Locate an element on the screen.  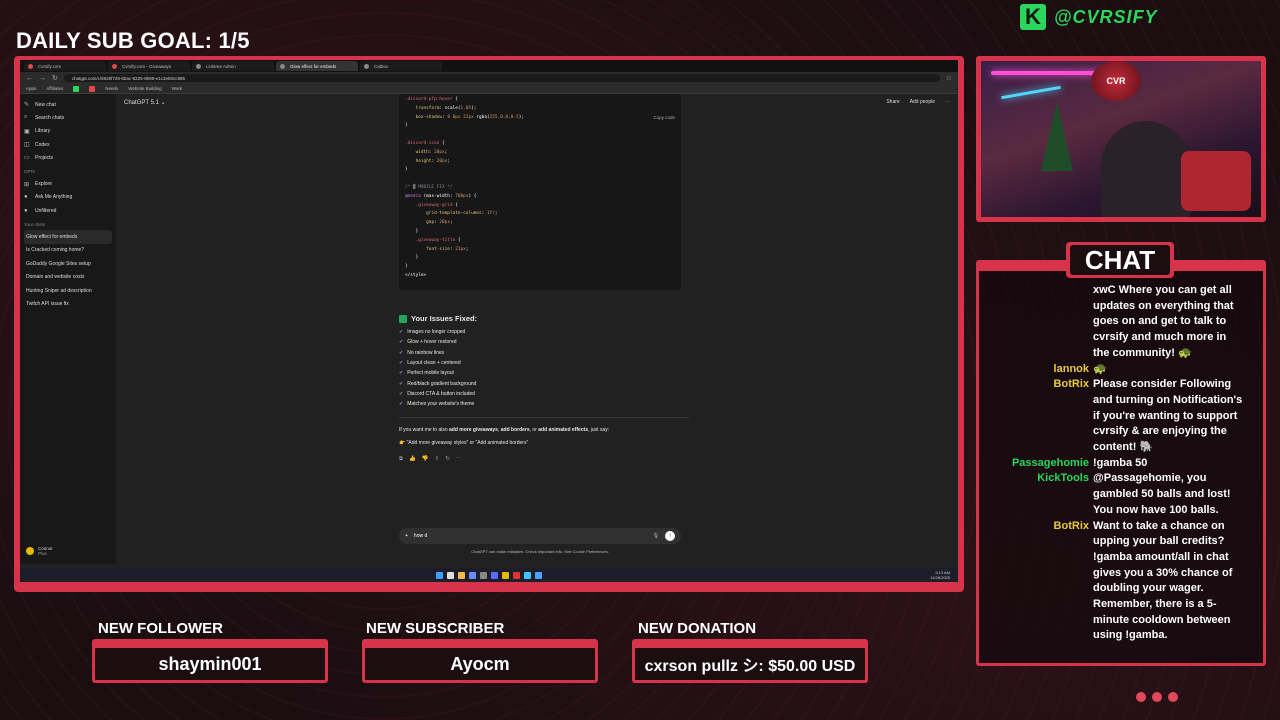
gpt-unfiltered: ● Unfiltered is located at coordinates (68, 210).